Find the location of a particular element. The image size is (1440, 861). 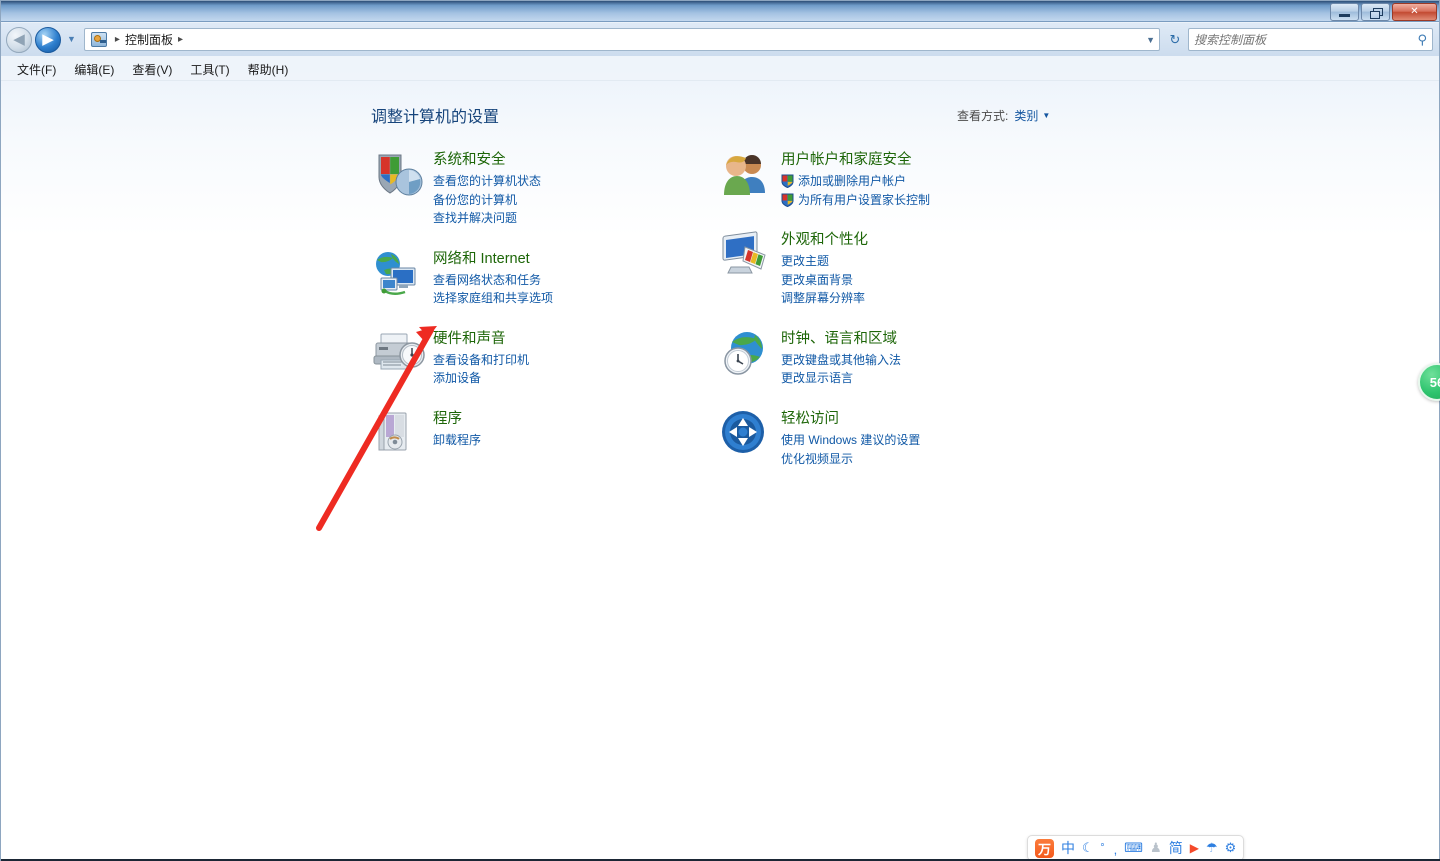

link-label: 查找并解决问题 is located at coordinates (475, 218).